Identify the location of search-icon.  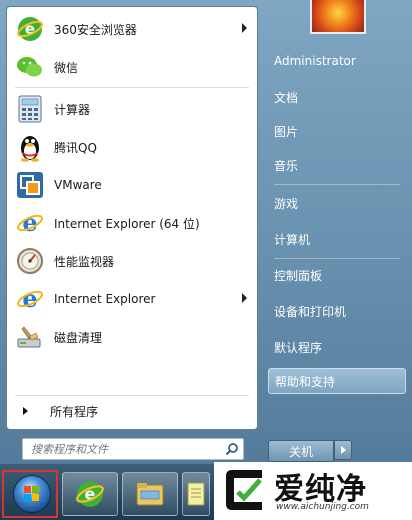
(232, 449).